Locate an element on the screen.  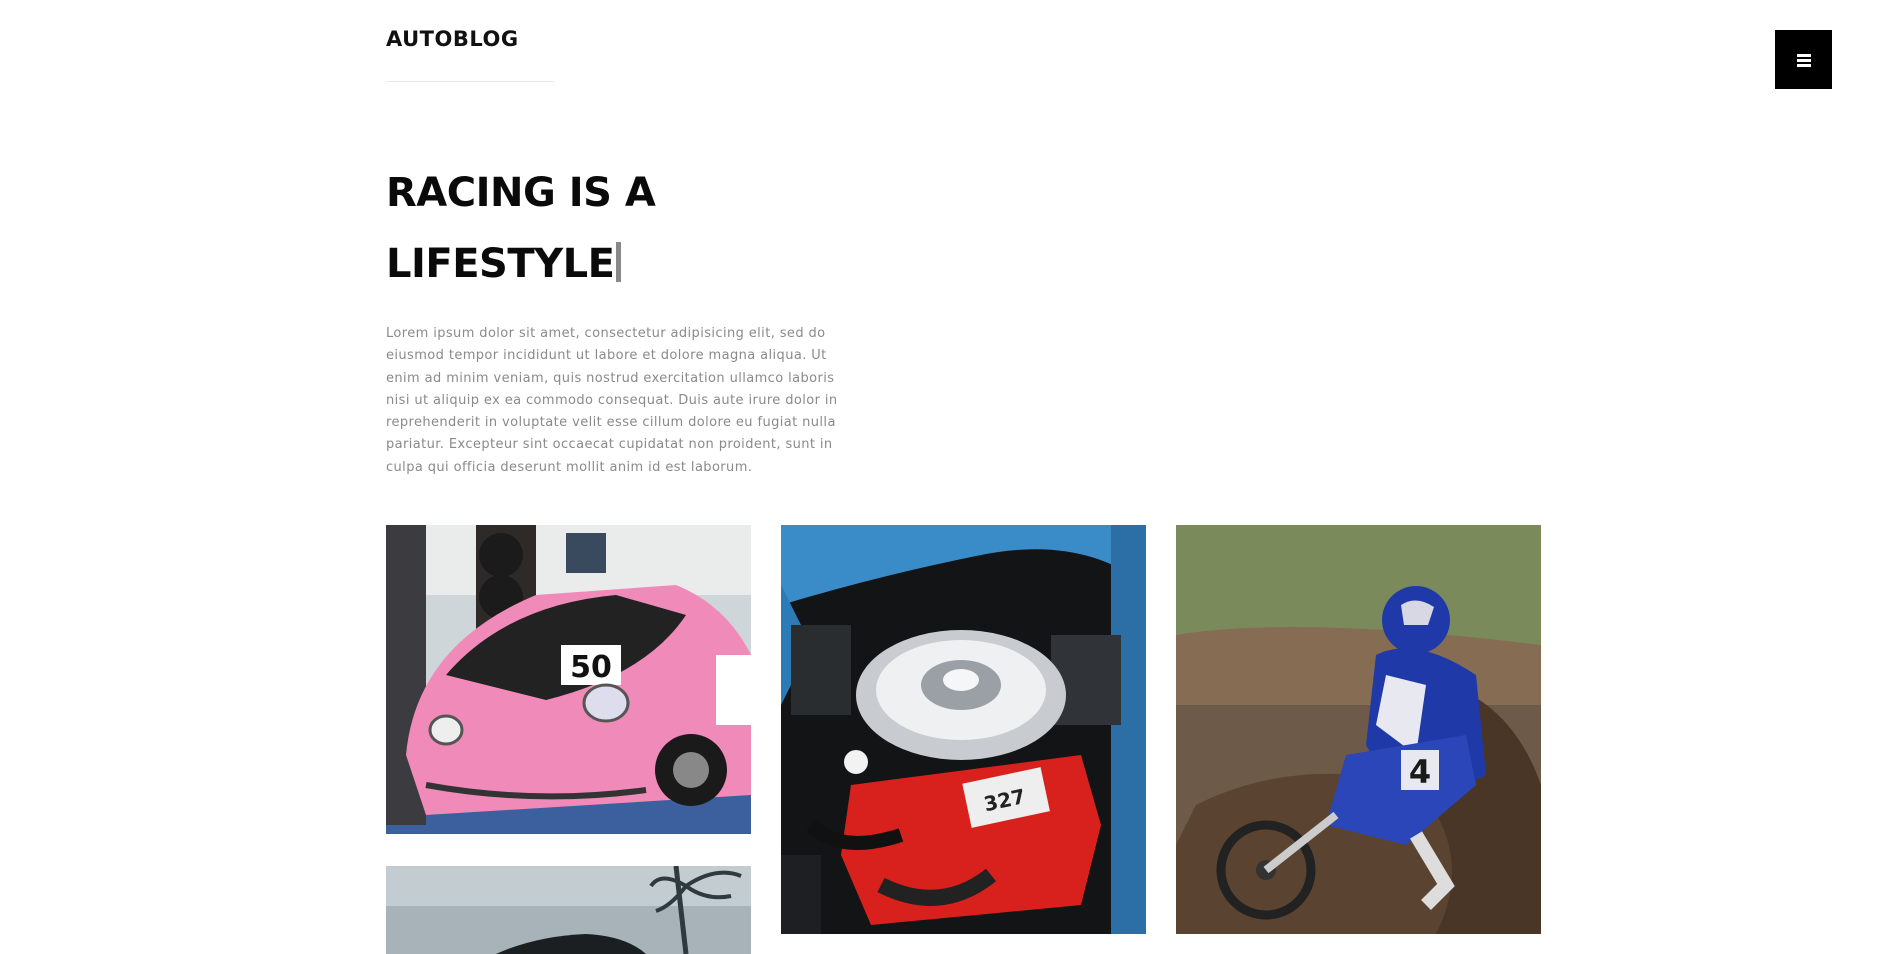
typing-cursor is located at coordinates (619, 262).